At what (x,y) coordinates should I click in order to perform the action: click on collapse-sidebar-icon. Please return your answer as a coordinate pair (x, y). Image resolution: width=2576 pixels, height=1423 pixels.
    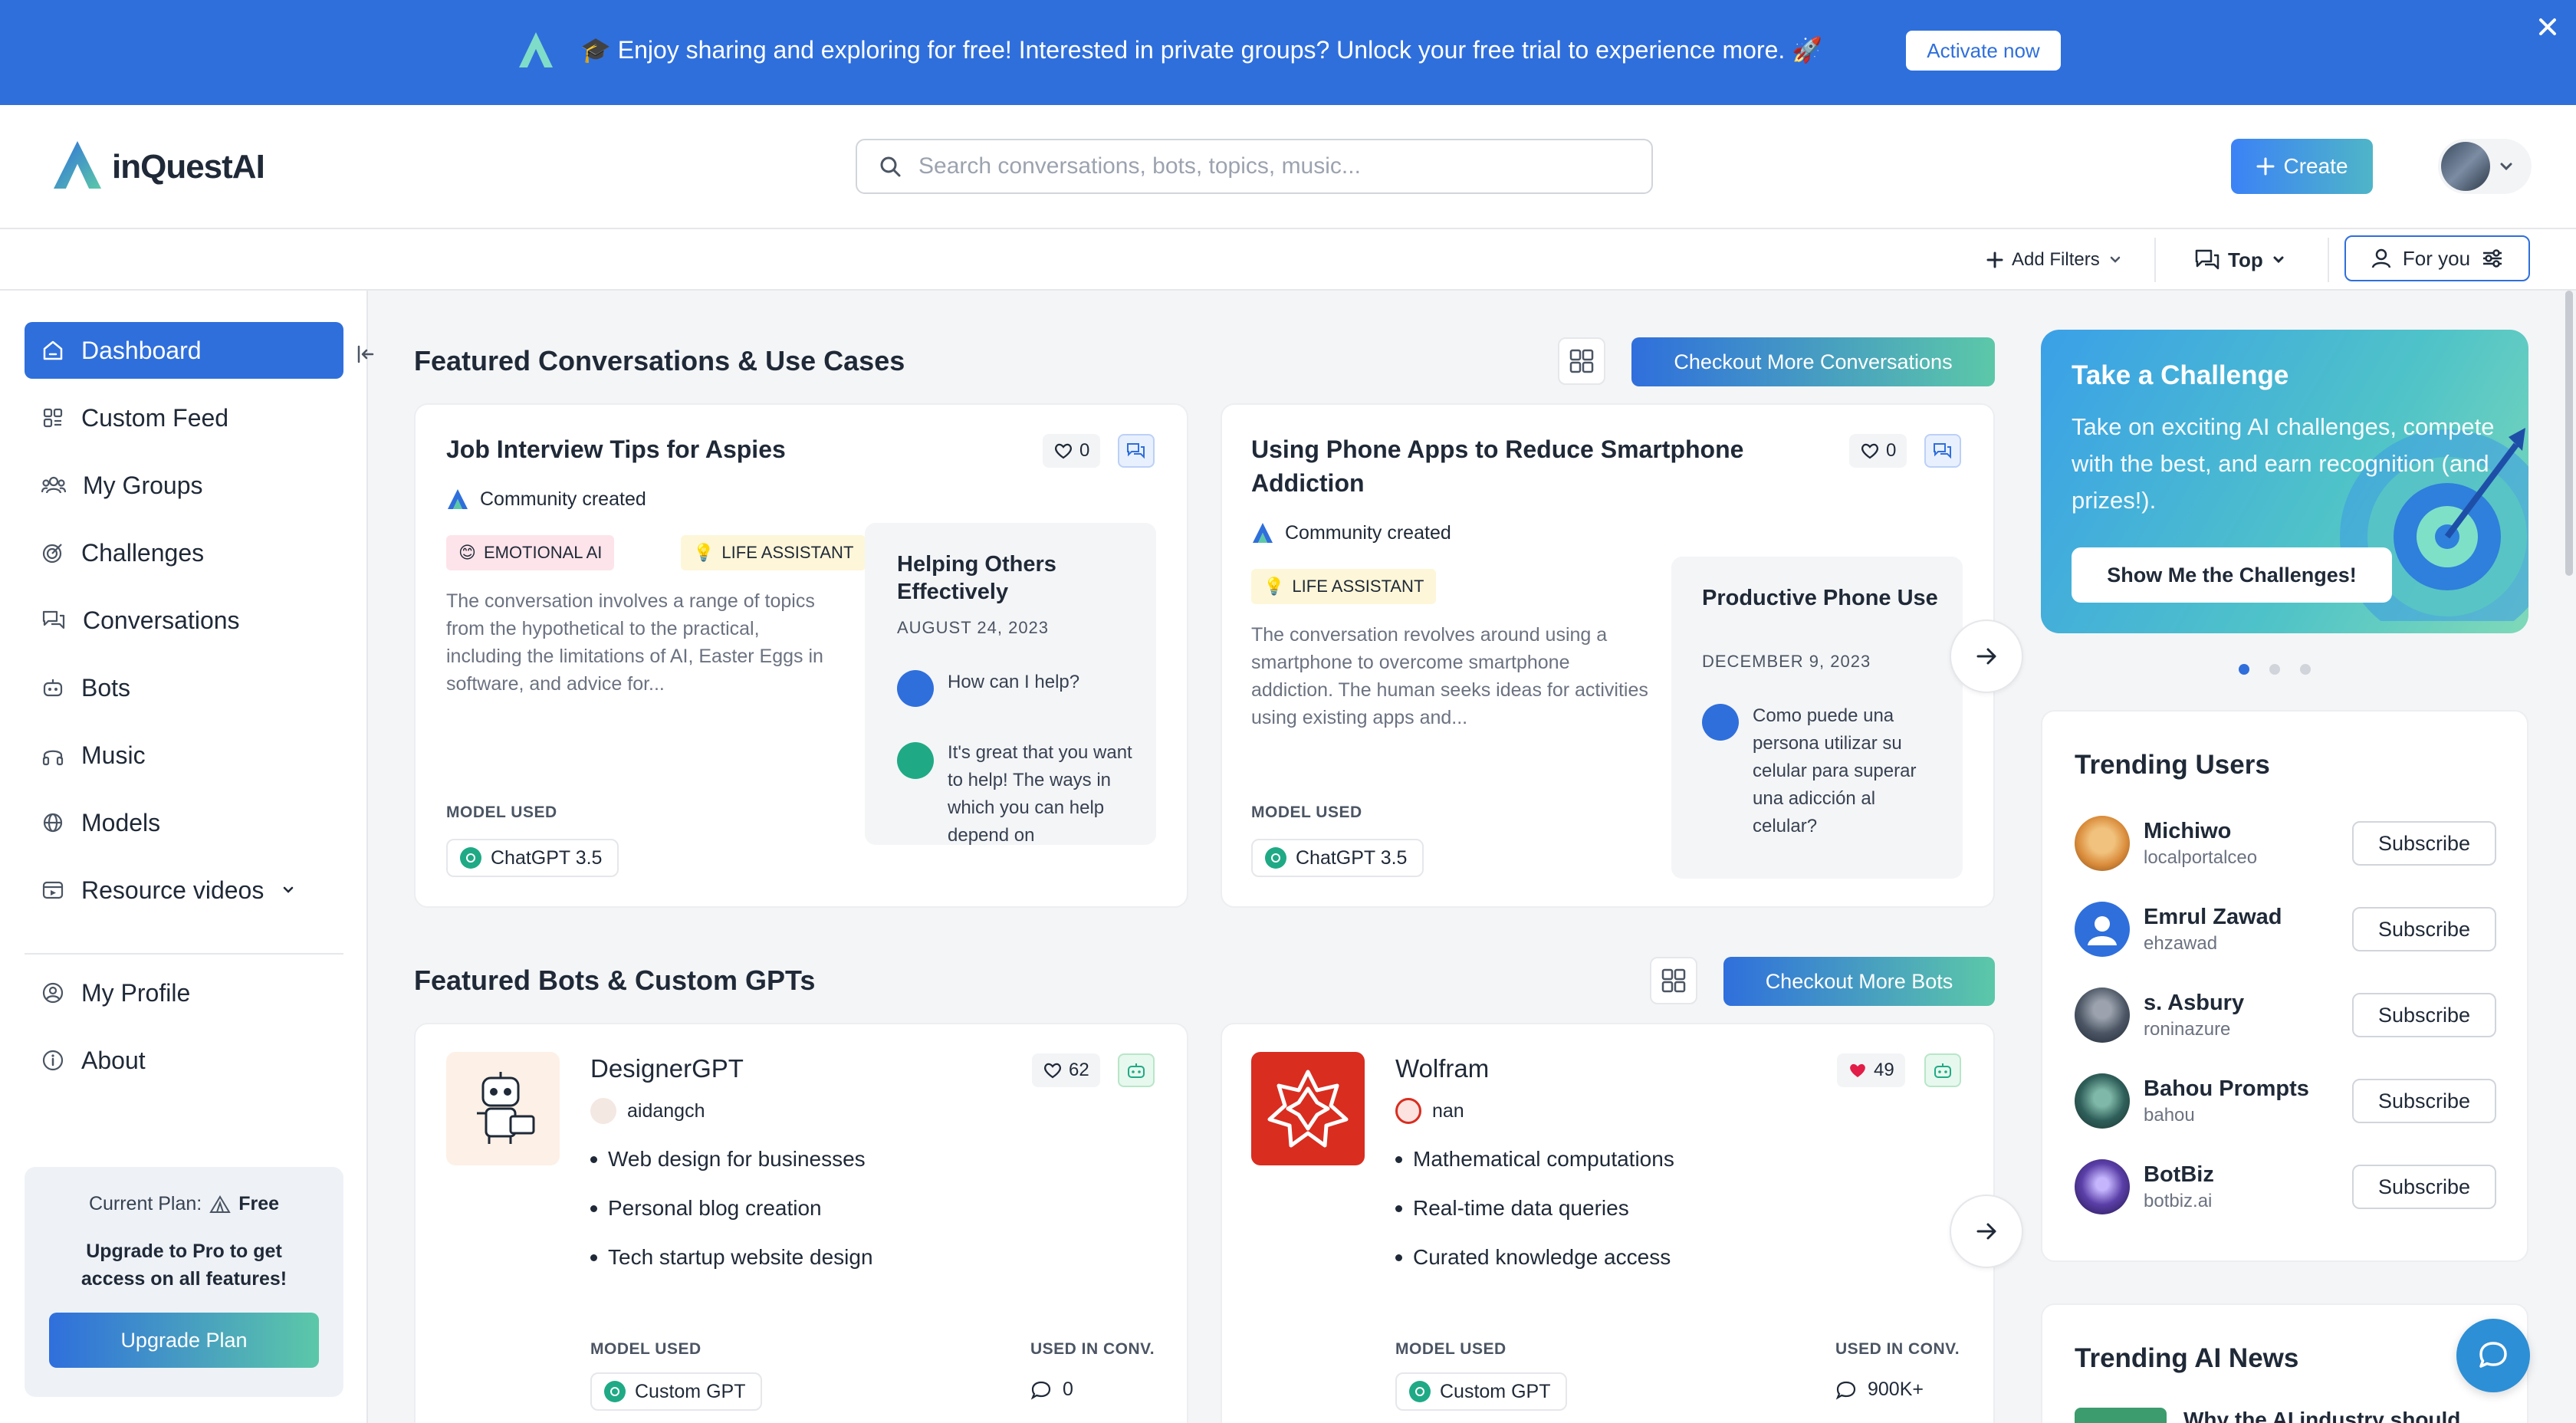
    Looking at the image, I should click on (366, 354).